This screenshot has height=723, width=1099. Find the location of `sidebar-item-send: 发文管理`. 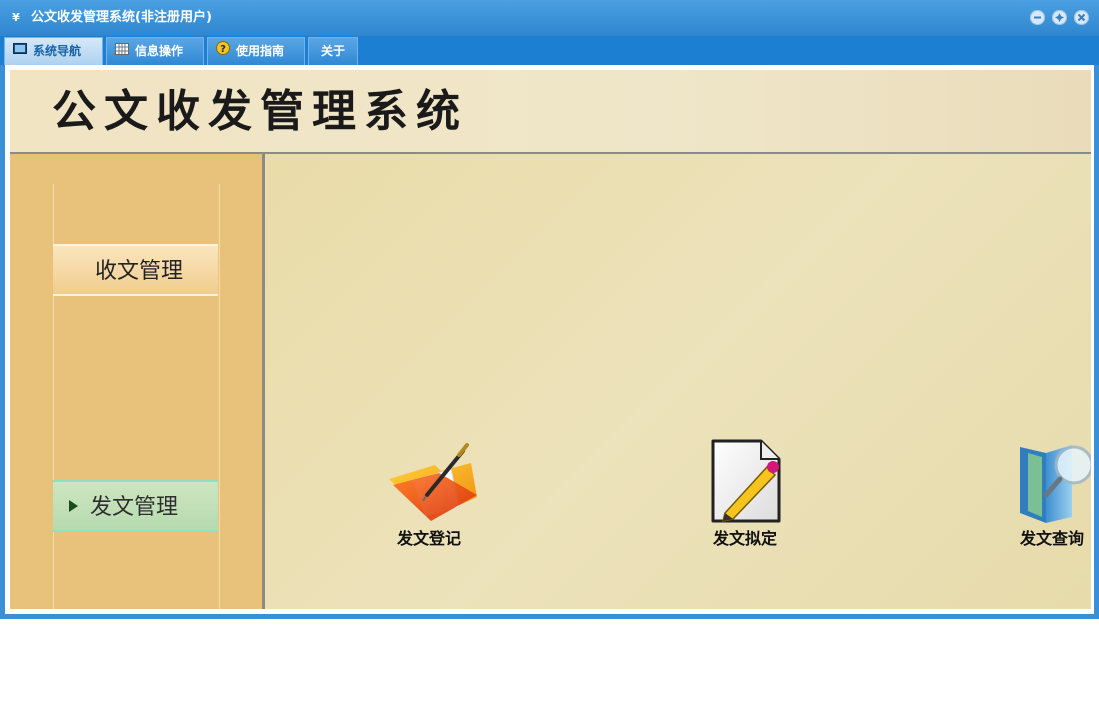

sidebar-item-send: 发文管理 is located at coordinates (135, 506).